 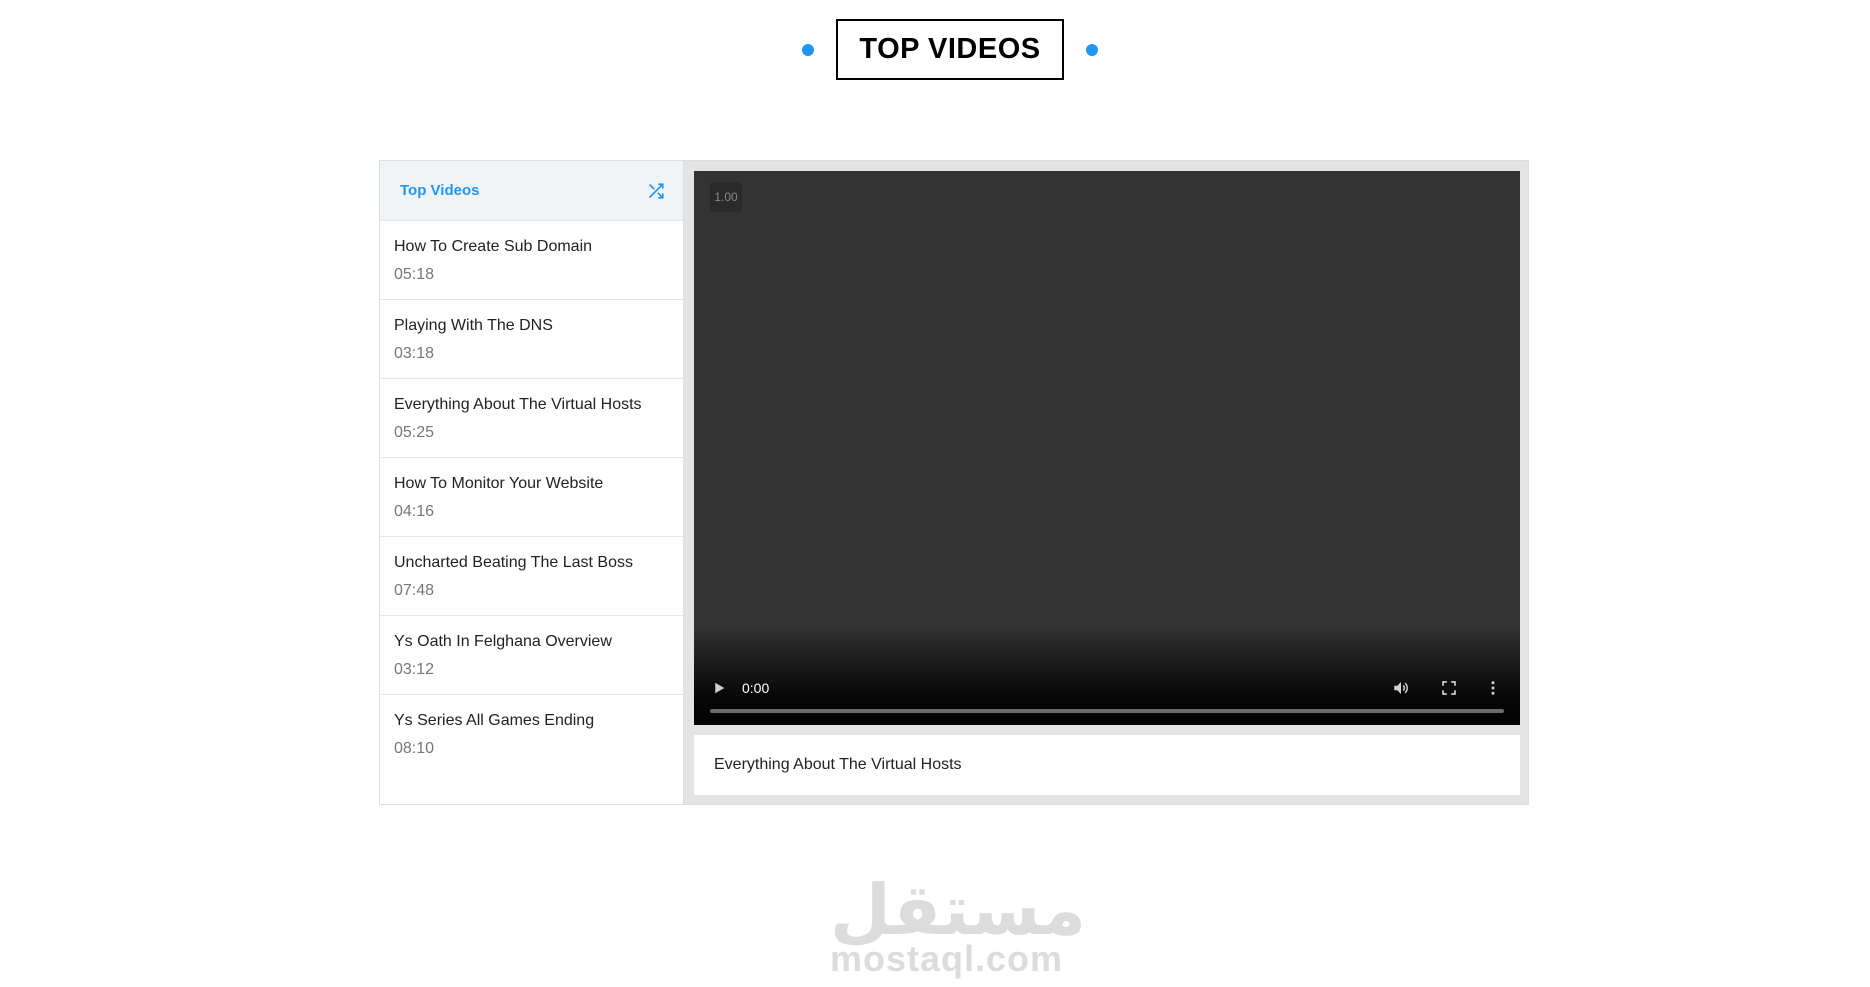 What do you see at coordinates (414, 432) in the screenshot?
I see `video-duration: 05:25` at bounding box center [414, 432].